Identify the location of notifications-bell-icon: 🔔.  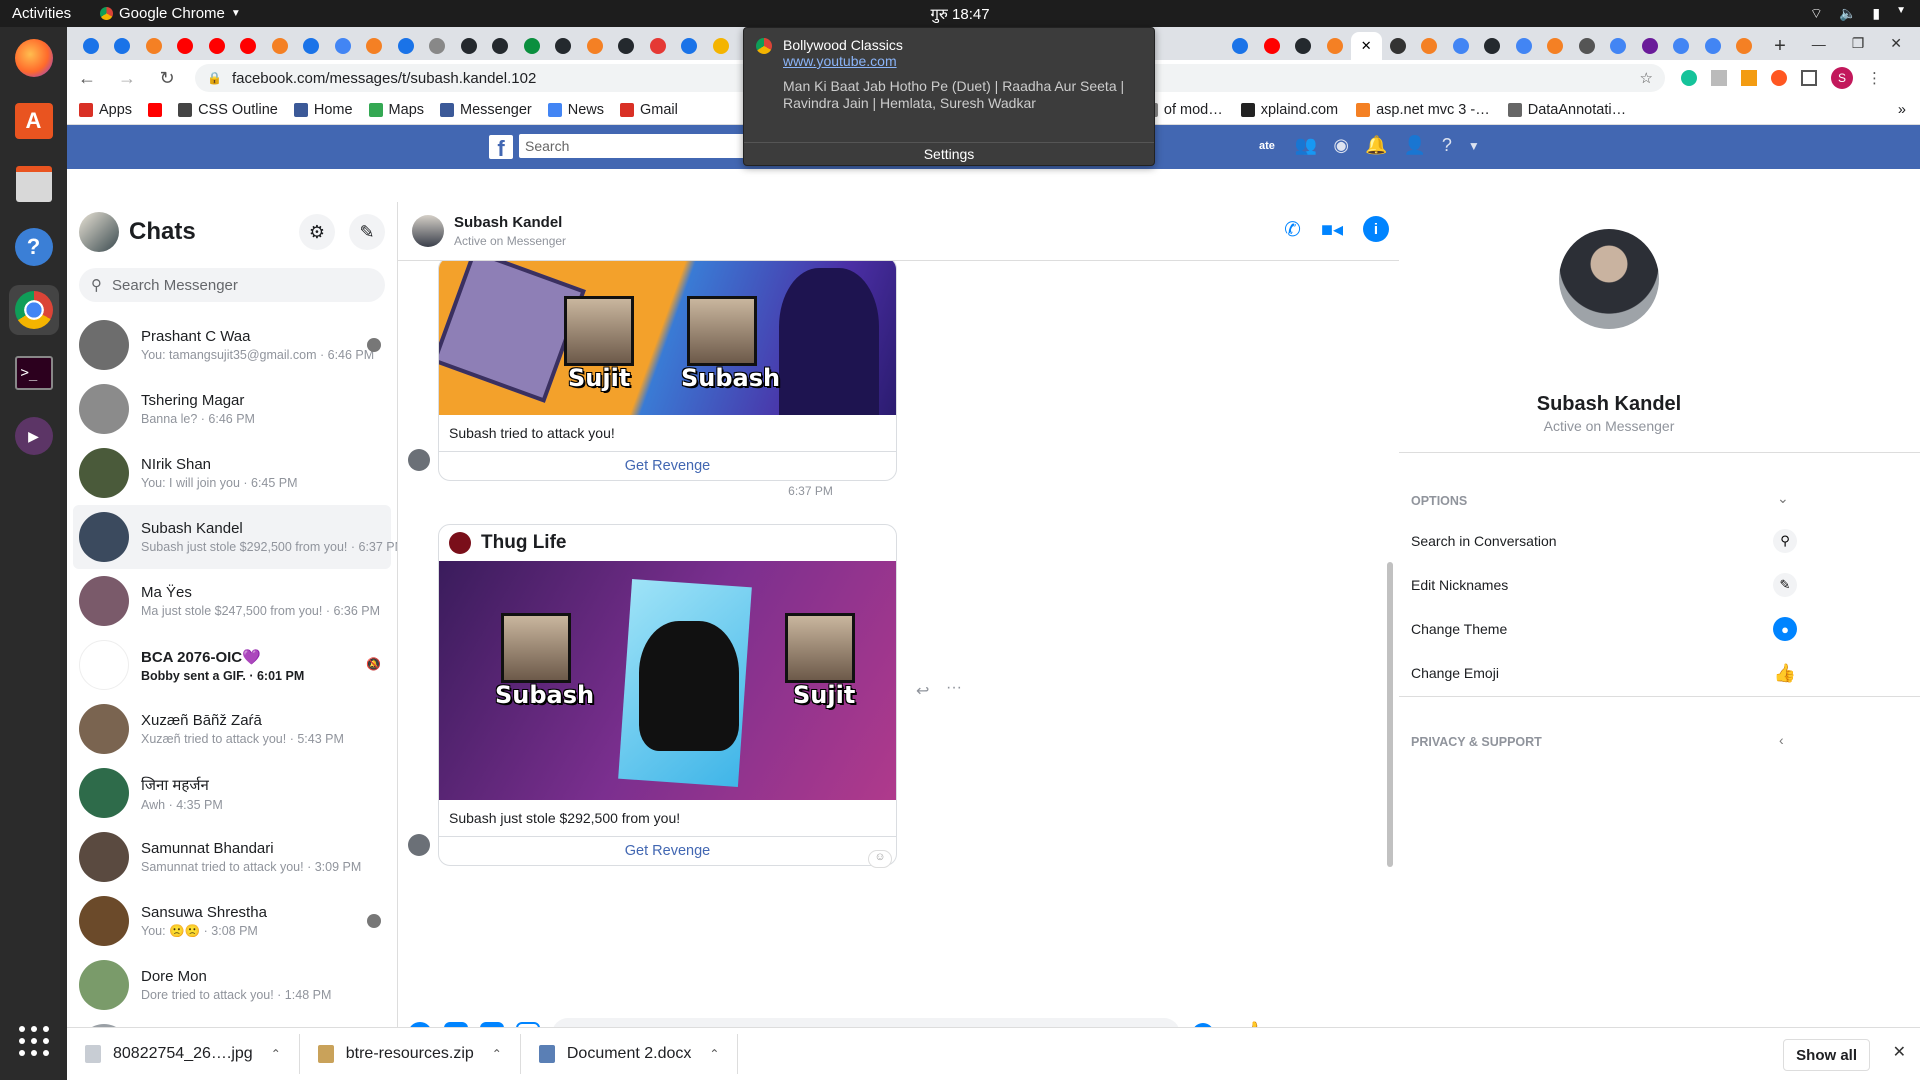
(1376, 145).